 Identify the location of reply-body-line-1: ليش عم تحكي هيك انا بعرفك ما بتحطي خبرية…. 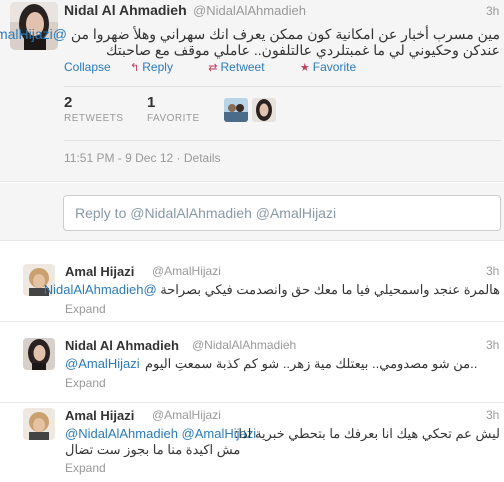
(367, 433).